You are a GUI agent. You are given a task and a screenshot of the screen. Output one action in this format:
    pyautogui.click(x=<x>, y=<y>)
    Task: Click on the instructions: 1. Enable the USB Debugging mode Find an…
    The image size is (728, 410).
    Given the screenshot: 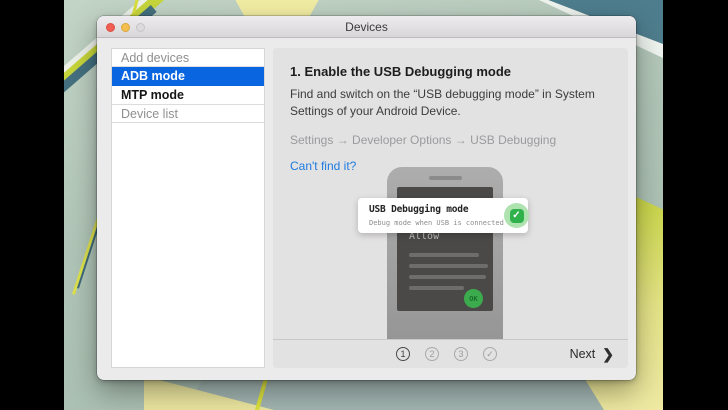 What is the action you would take?
    pyautogui.click(x=450, y=110)
    